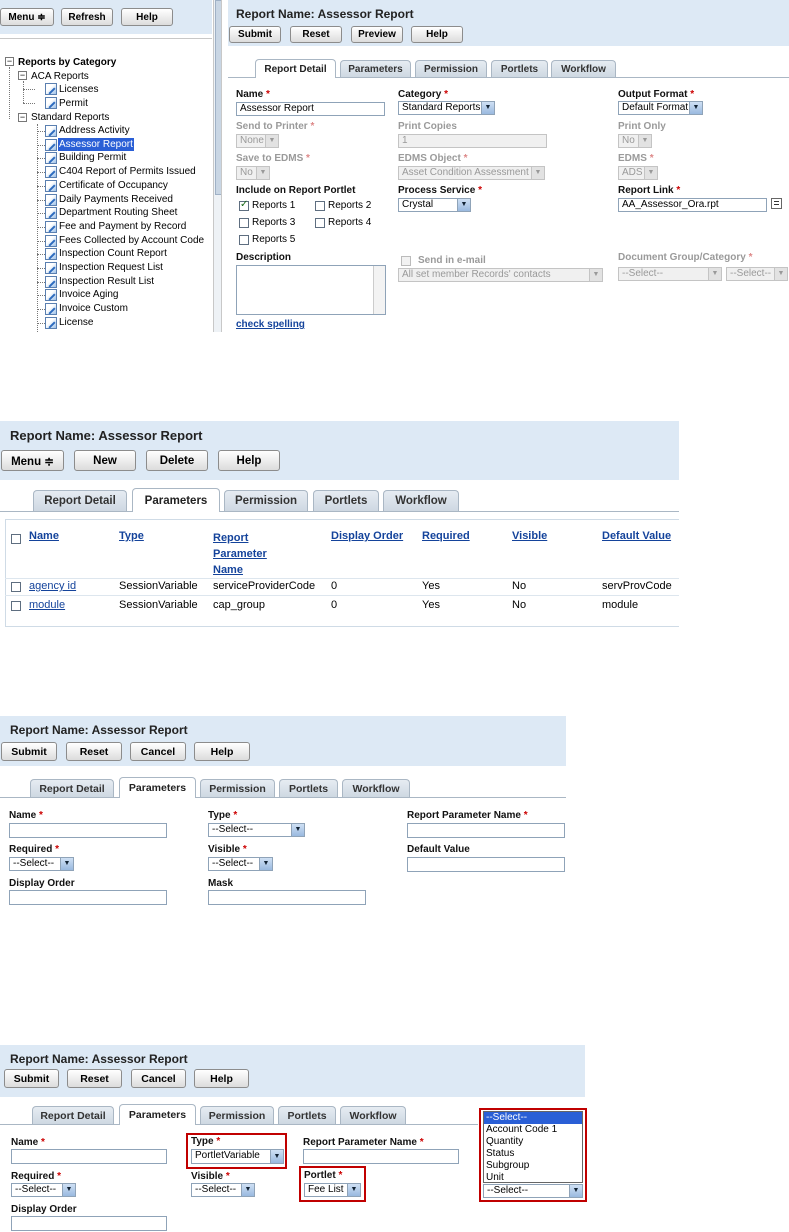 This screenshot has height=1232, width=789. Describe the element at coordinates (89, 294) in the screenshot. I see `tree-item: Invoice Aging` at that location.